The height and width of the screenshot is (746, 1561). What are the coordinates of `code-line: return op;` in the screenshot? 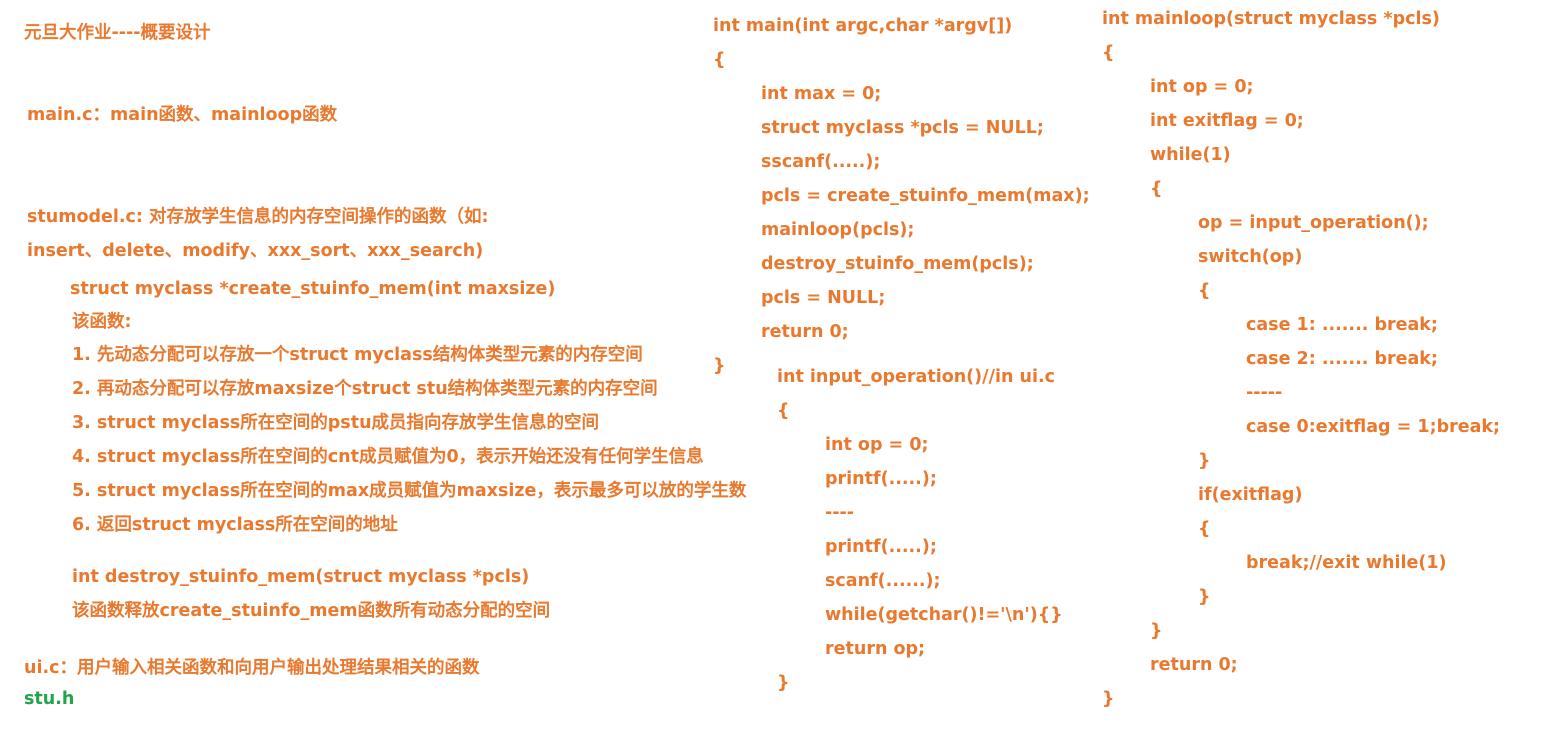 It's located at (875, 649).